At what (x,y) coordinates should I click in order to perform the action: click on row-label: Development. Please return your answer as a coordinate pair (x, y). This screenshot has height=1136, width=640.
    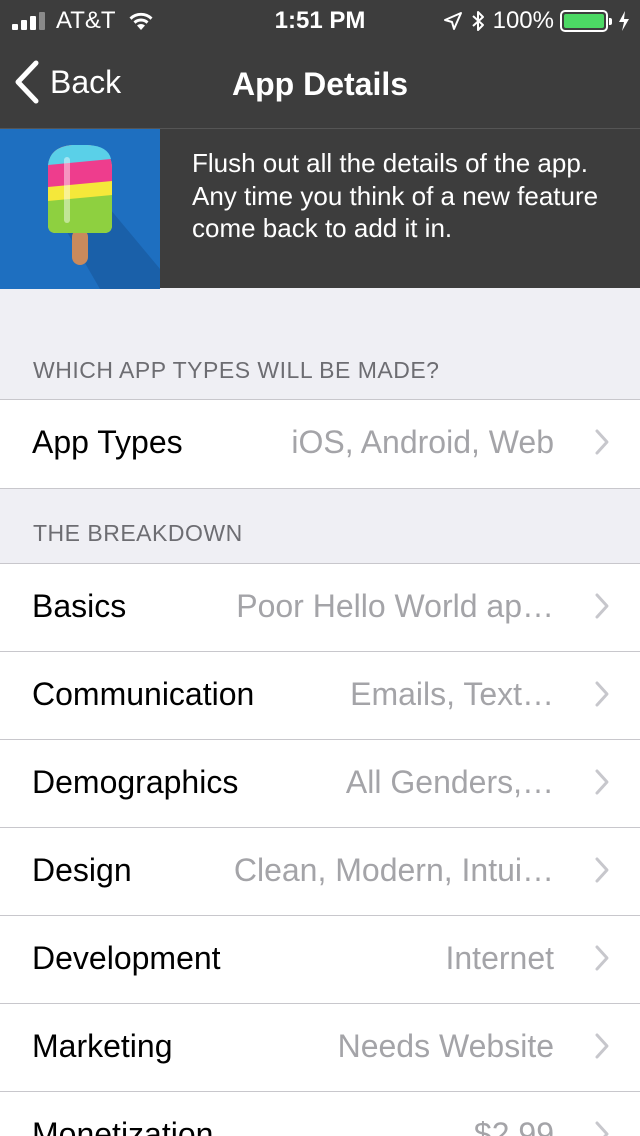
    Looking at the image, I should click on (126, 958).